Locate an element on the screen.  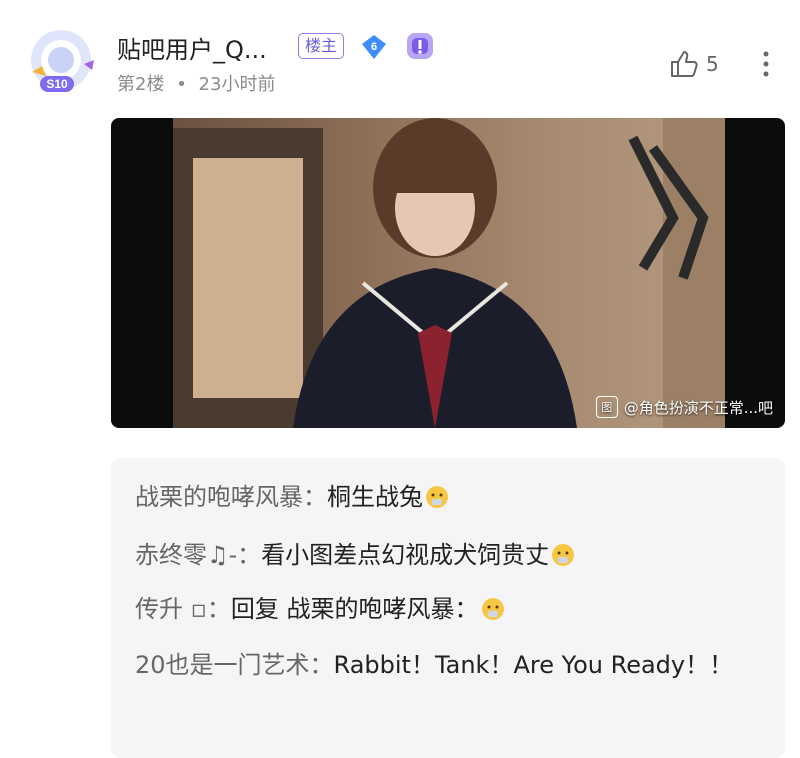
floor-number: 第2楼 is located at coordinates (141, 84).